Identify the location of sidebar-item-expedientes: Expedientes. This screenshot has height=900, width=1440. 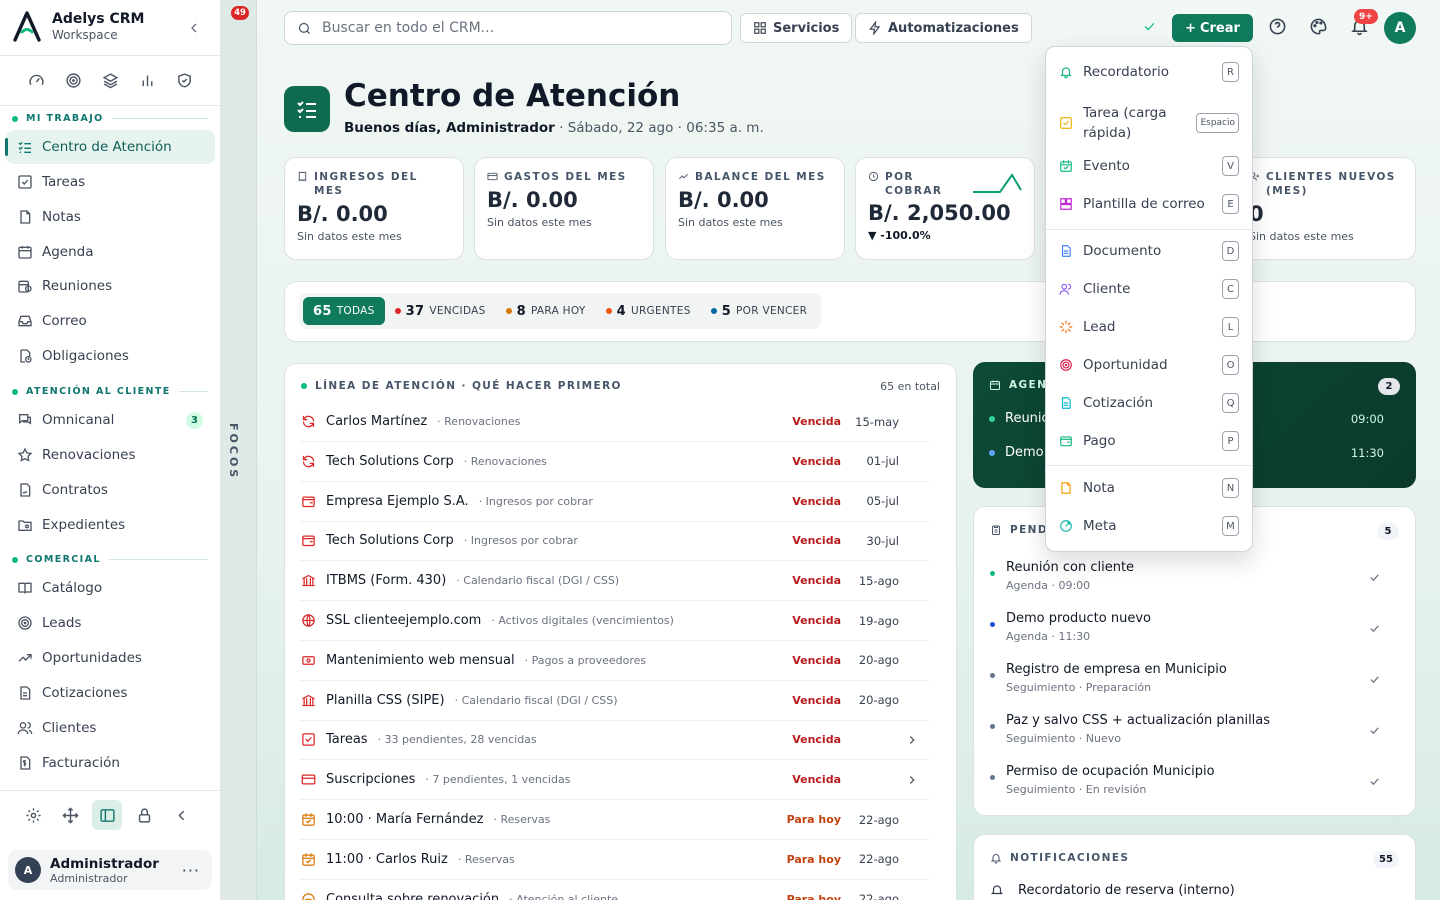
(110, 525).